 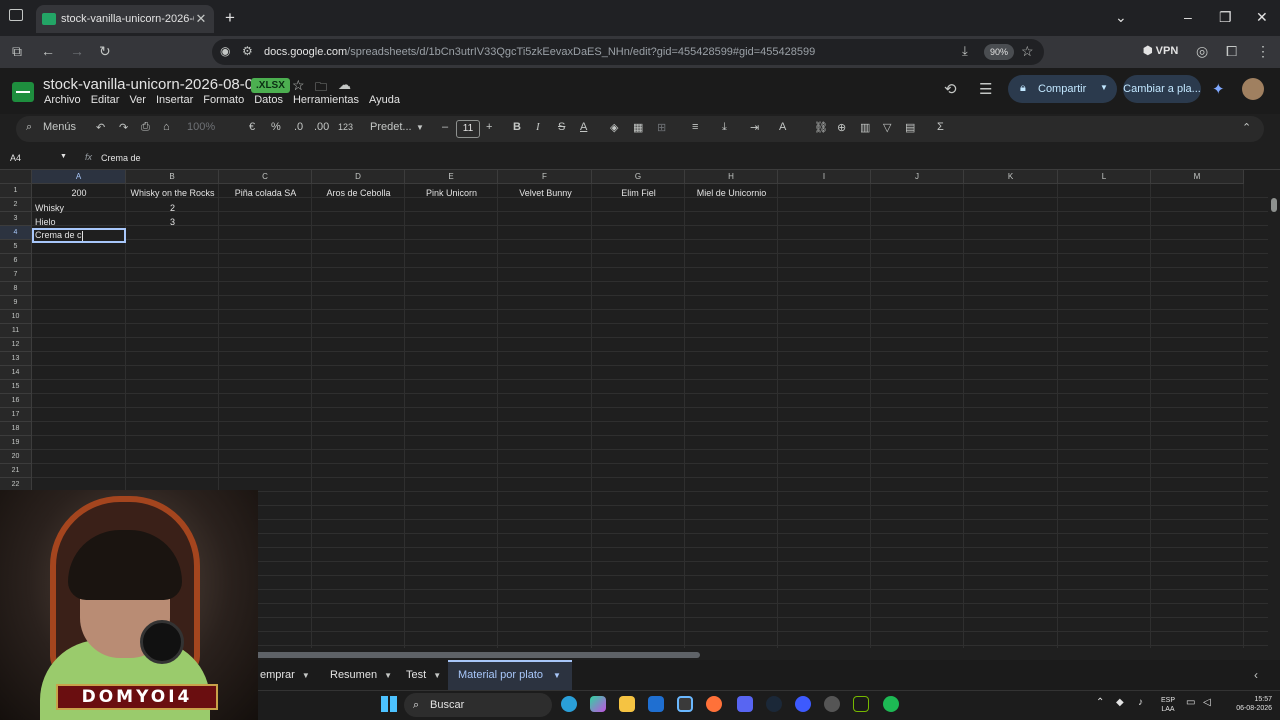 I want to click on sheet-tab-test: Test ▼, so click(x=423, y=675).